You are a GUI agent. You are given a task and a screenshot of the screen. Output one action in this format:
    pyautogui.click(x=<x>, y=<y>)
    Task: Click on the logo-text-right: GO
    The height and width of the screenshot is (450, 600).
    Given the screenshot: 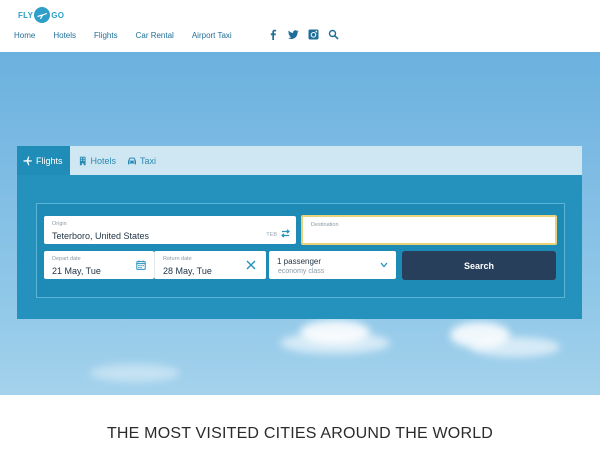 What is the action you would take?
    pyautogui.click(x=58, y=15)
    